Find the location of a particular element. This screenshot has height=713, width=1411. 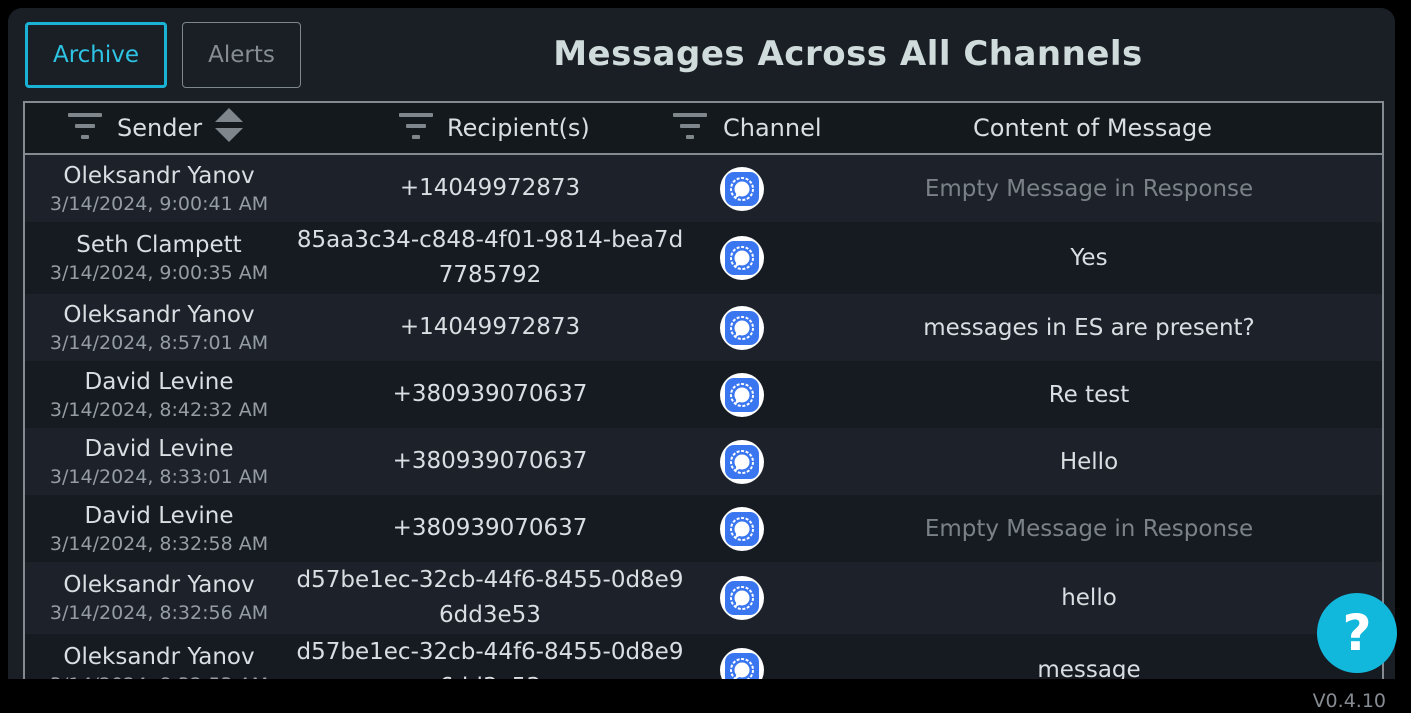

sender-name: Seth Clampett is located at coordinates (159, 245).